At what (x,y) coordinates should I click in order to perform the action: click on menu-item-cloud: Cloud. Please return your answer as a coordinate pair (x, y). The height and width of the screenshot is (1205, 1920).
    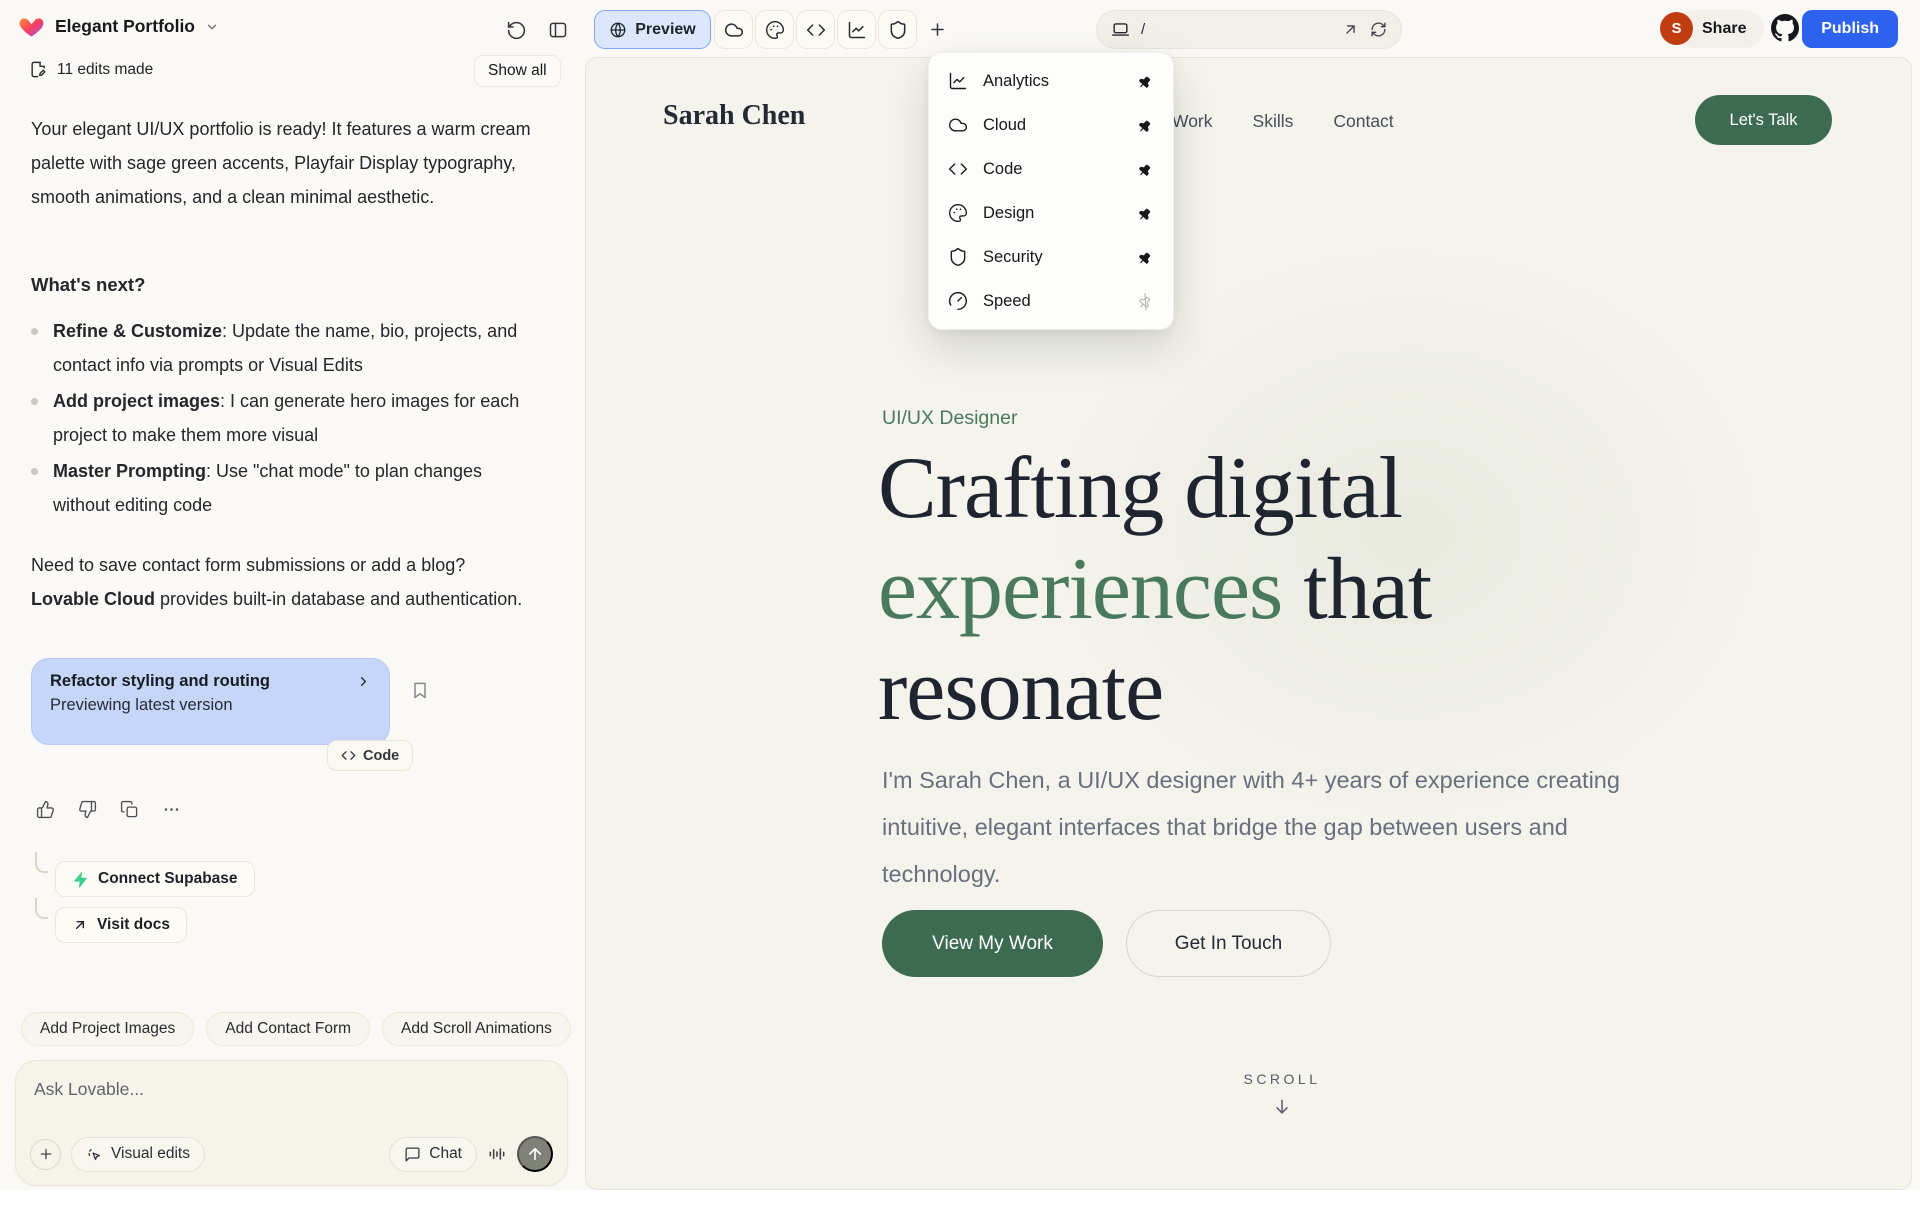
    Looking at the image, I should click on (1051, 125).